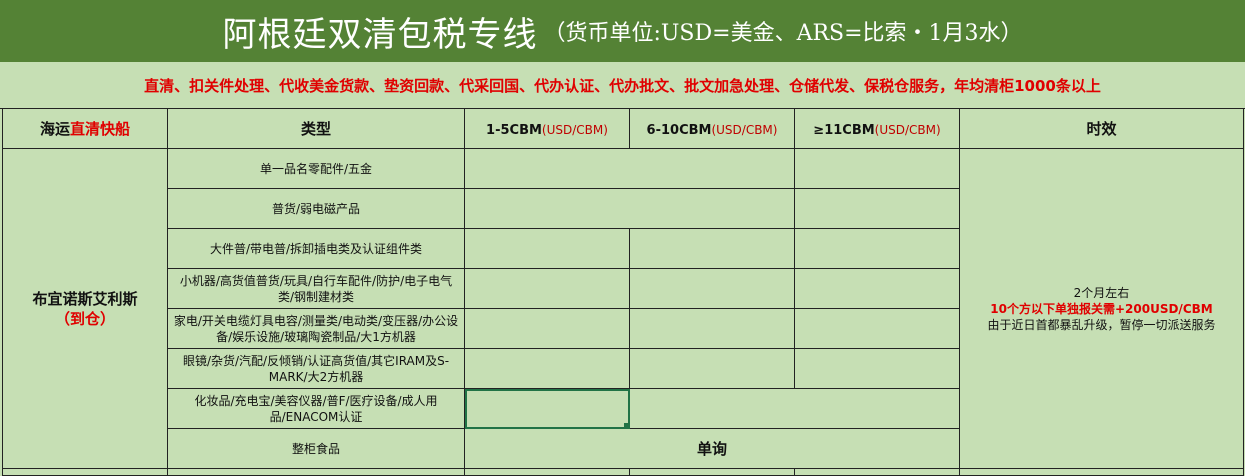  I want to click on selected-cell, so click(547, 408).